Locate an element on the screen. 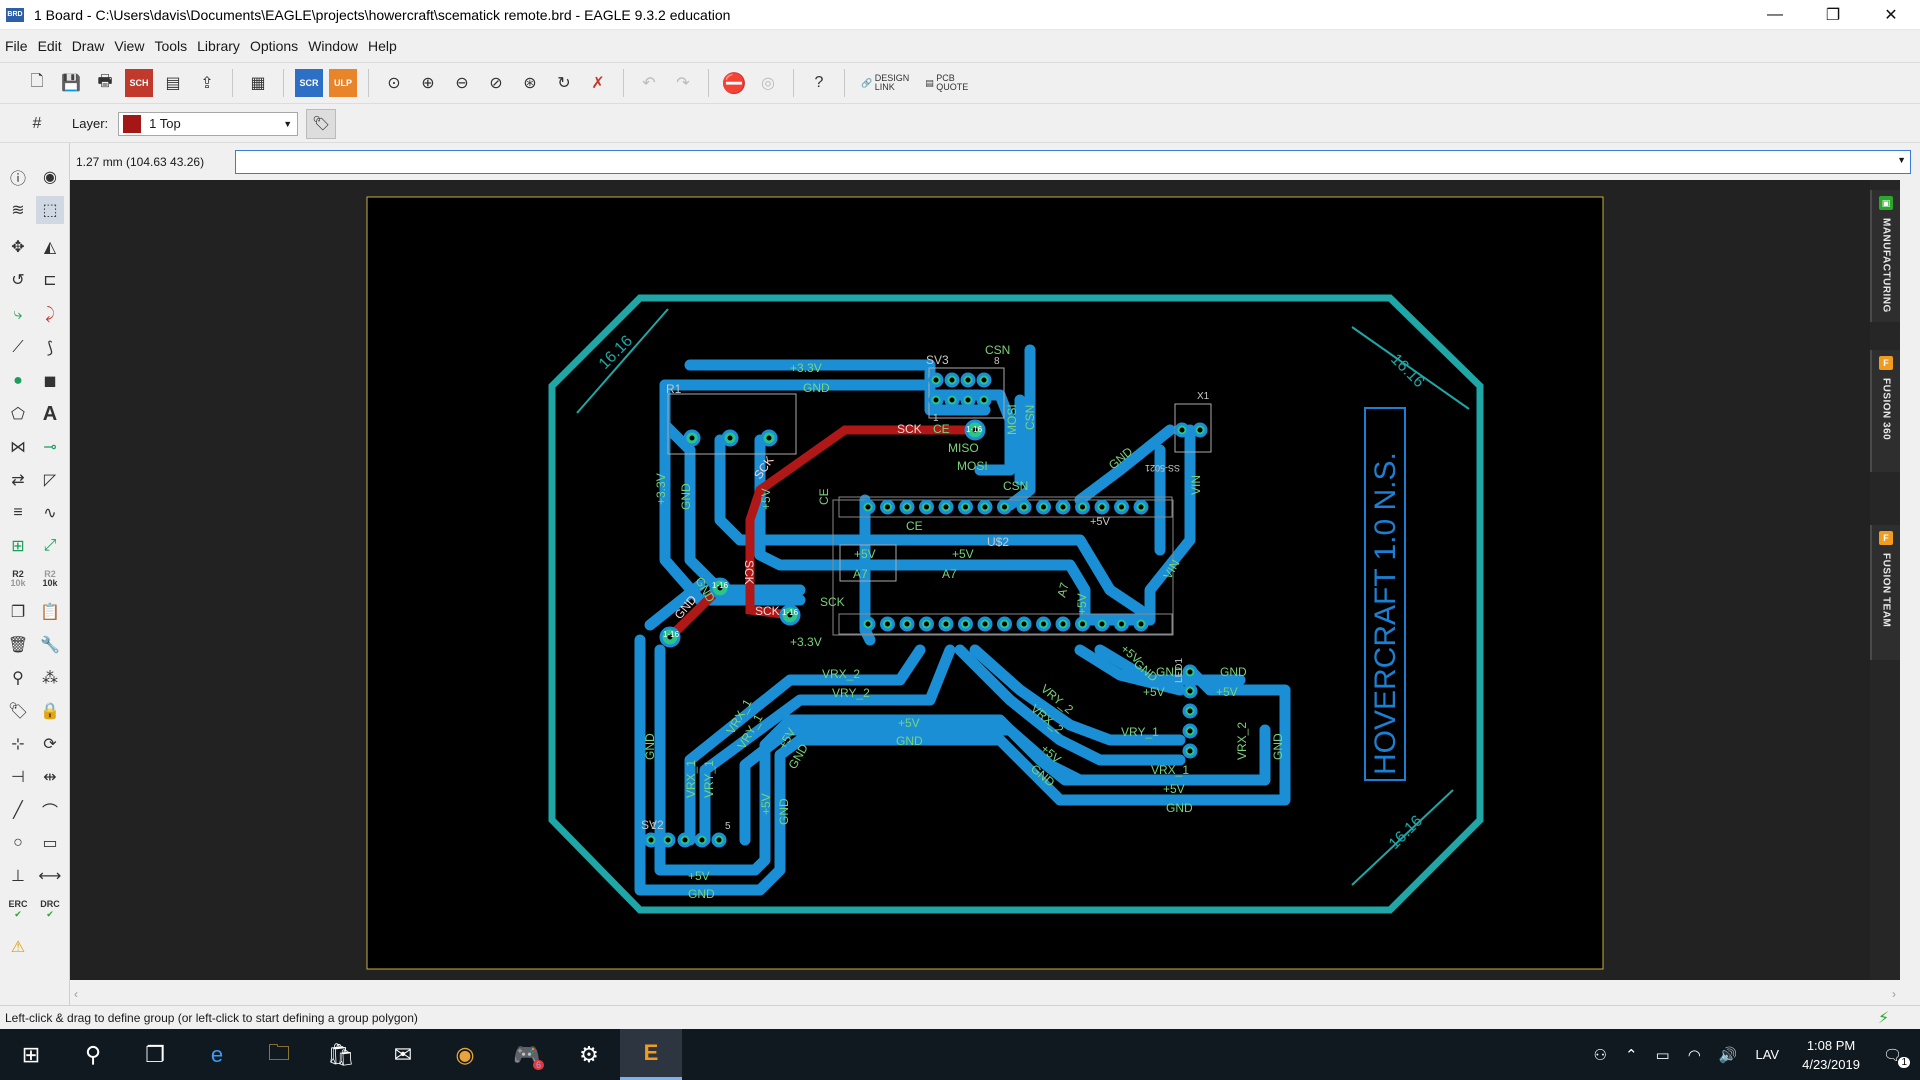 This screenshot has width=1920, height=1080. change-icon: ⟳ is located at coordinates (50, 744).